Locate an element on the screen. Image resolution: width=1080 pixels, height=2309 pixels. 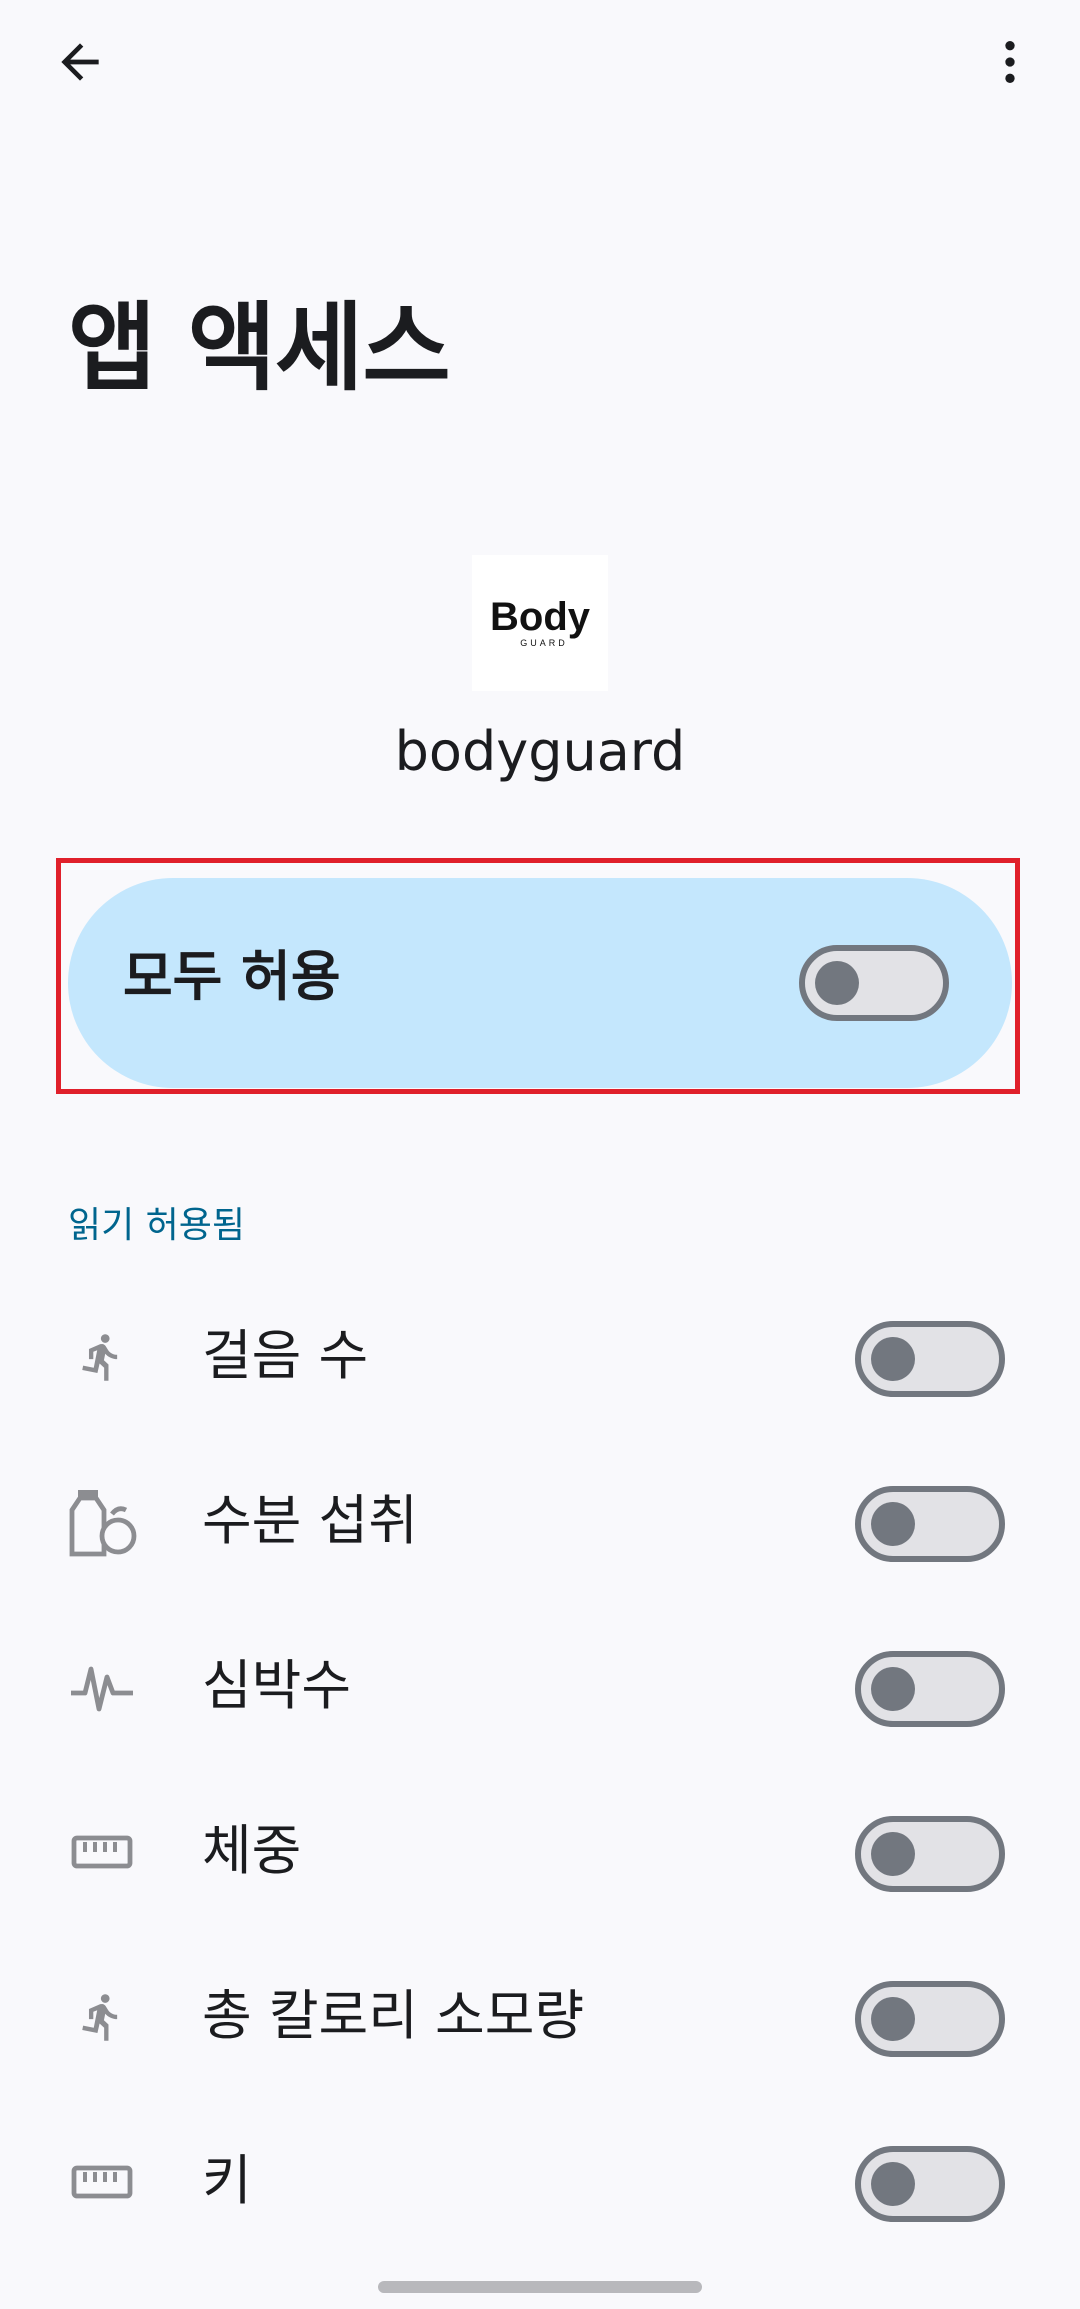
permission-row-steps: 걸음 수 is located at coordinates (540, 1359).